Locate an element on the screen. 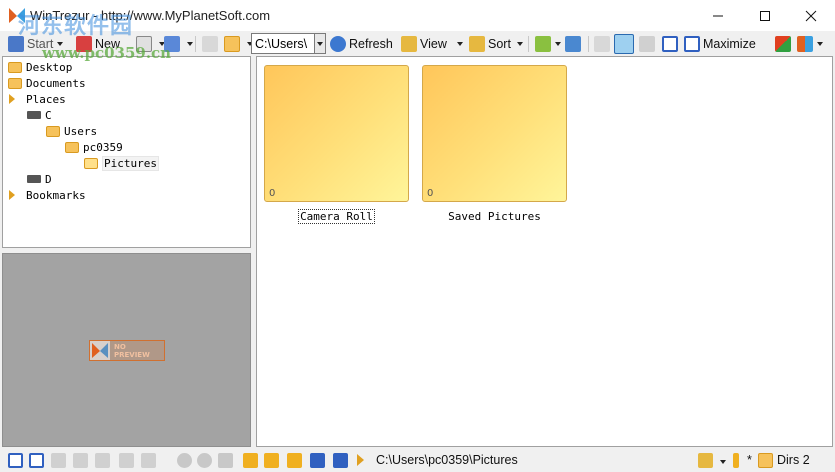 Image resolution: width=835 pixels, height=472 pixels. tree-item-pc0359: pc0359 is located at coordinates (94, 147).